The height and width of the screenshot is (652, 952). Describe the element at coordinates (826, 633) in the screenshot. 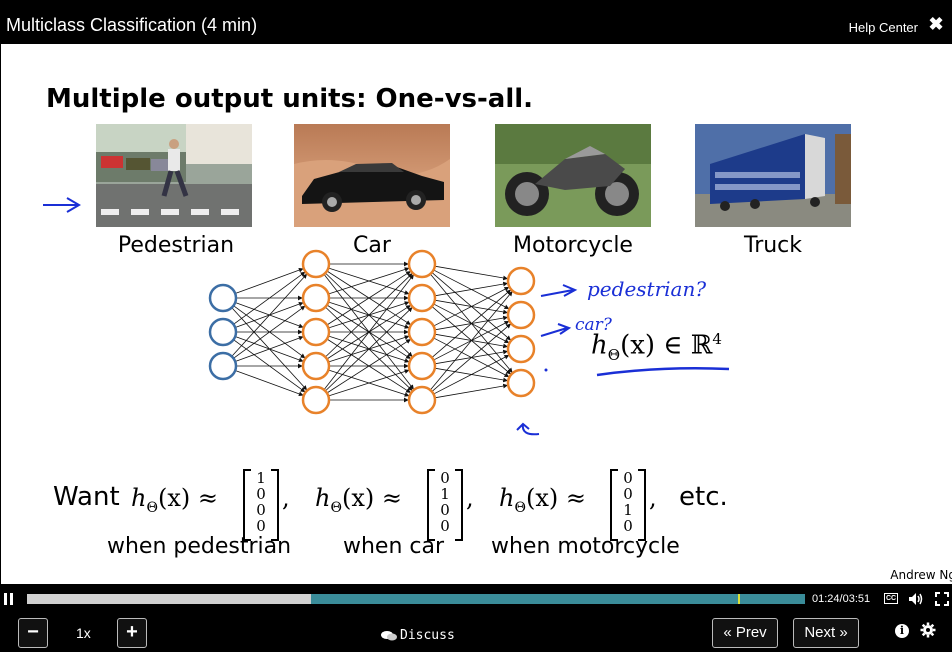

I see `next-button: Next »` at that location.